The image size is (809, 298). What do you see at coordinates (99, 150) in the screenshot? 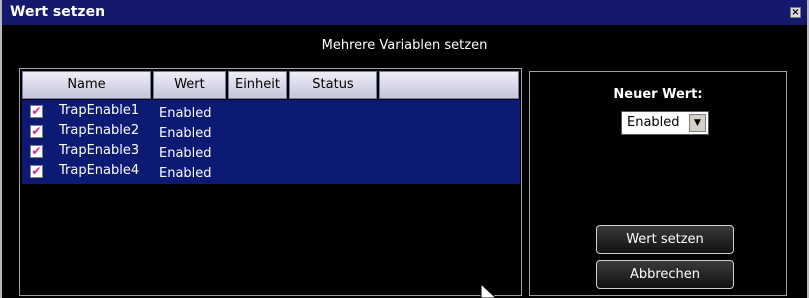
I see `row-name: TrapEnable3` at bounding box center [99, 150].